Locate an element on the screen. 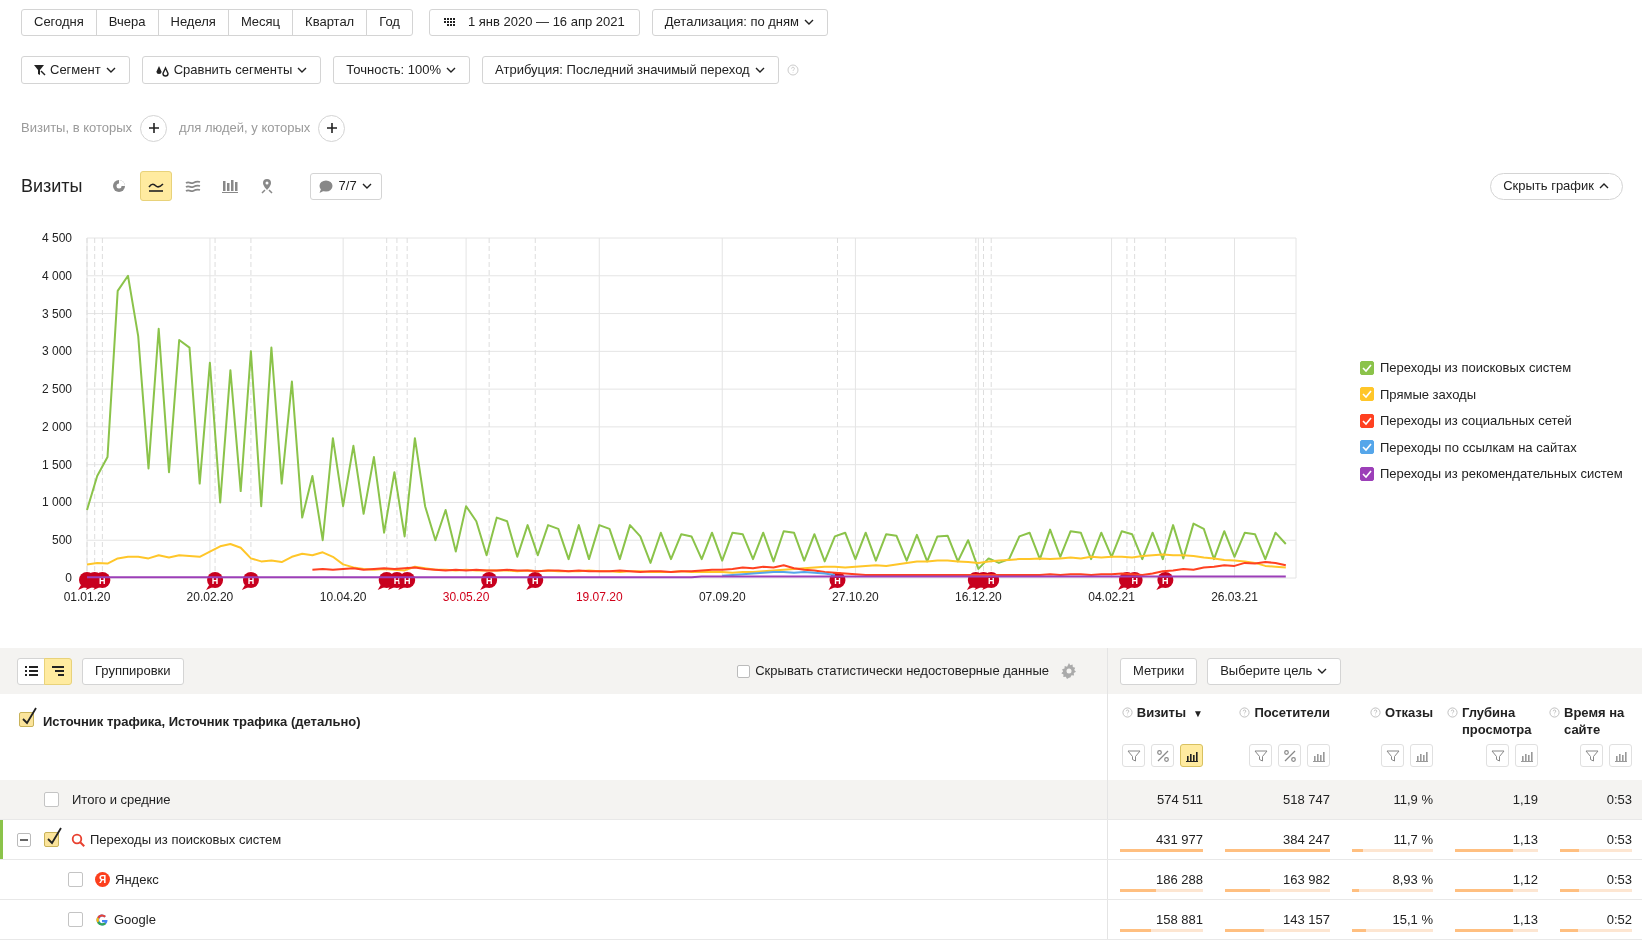 This screenshot has width=1642, height=952. table-cell-text: 1,19 is located at coordinates (1525, 799).